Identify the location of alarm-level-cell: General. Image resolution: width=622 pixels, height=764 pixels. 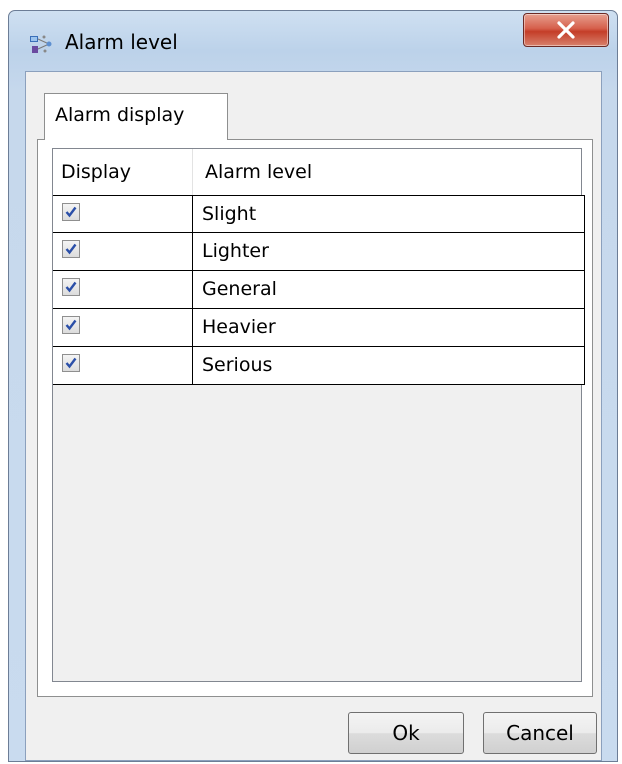
(389, 290).